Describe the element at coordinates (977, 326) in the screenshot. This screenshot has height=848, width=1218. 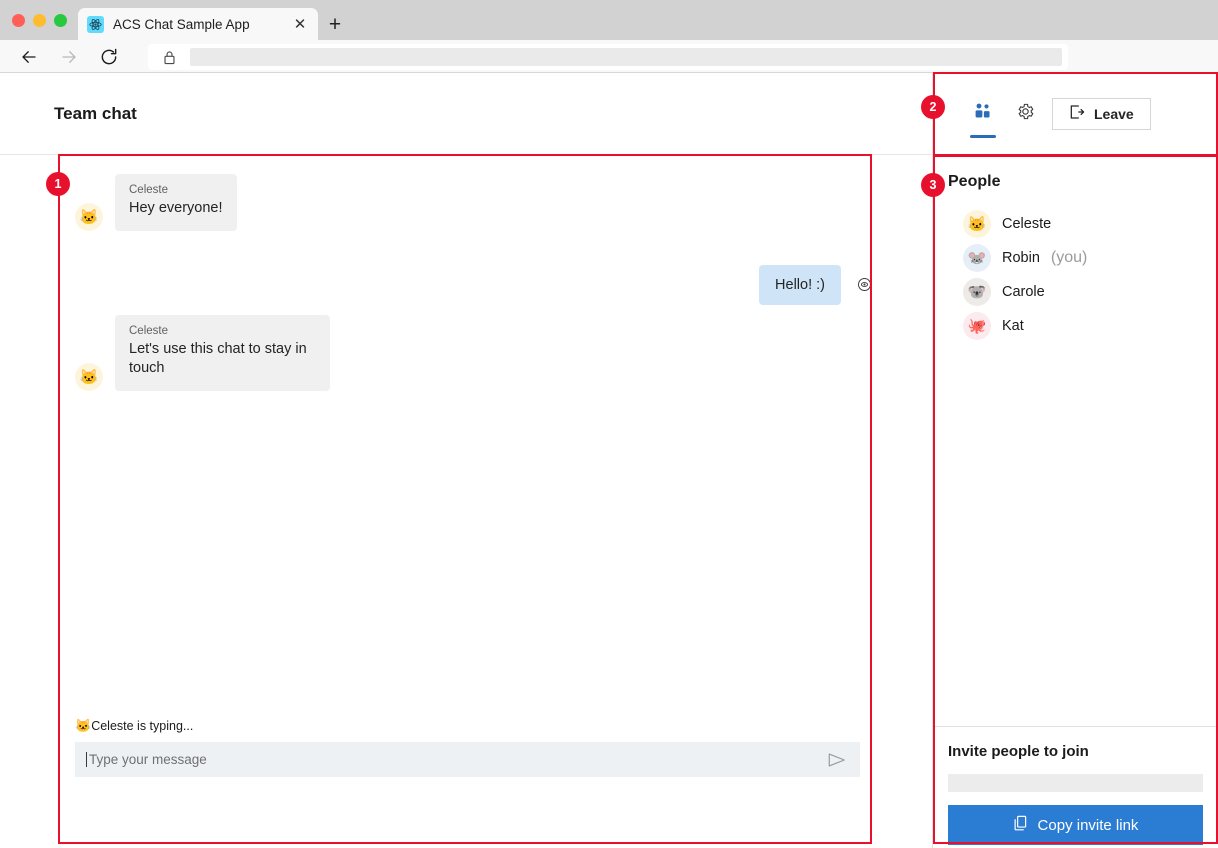
I see `octopus-avatar-icon: 🐙` at that location.